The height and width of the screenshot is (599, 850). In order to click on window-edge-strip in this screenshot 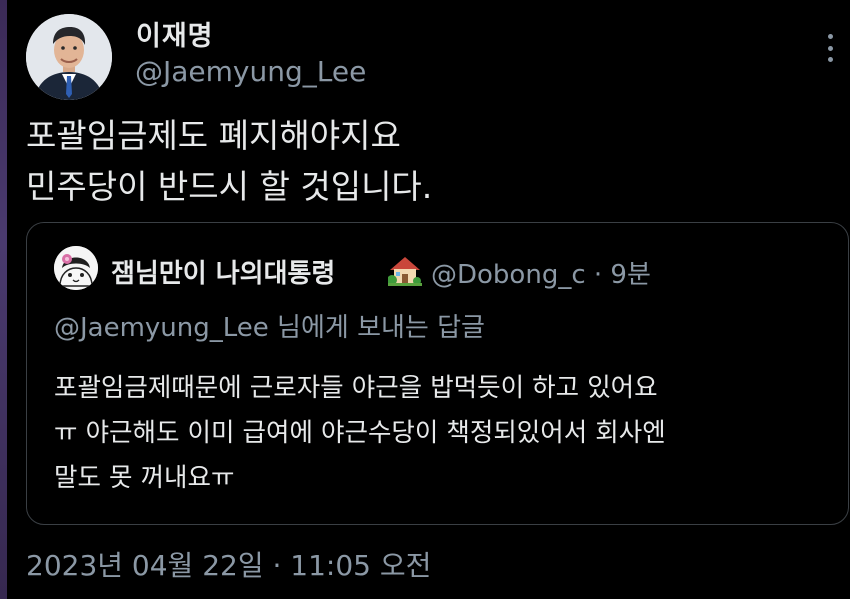, I will do `click(3, 299)`.